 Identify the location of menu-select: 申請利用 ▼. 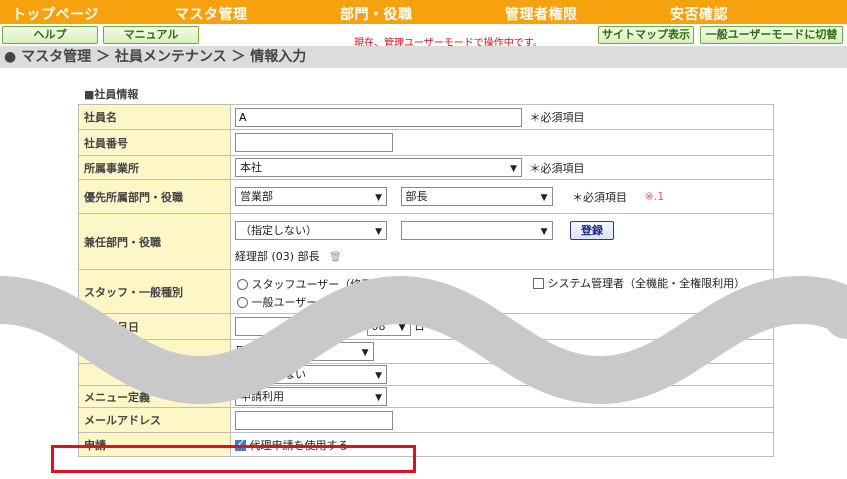
(311, 396).